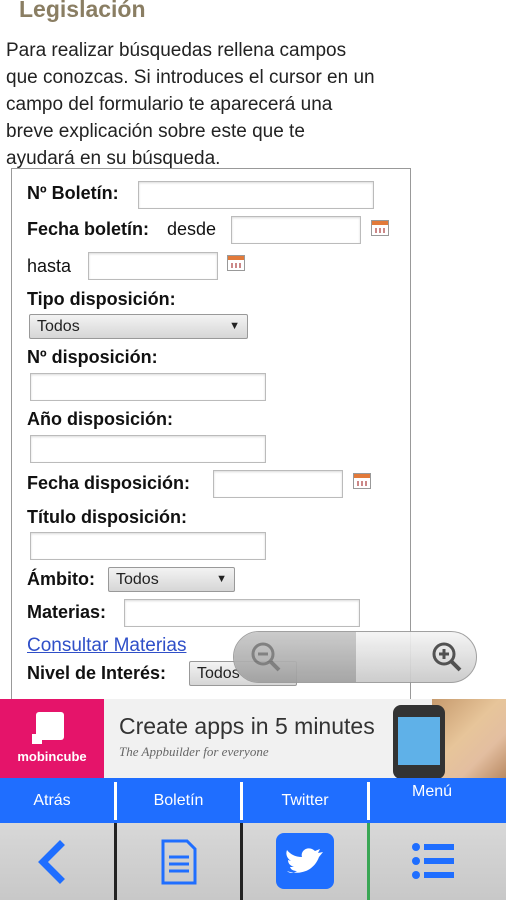  Describe the element at coordinates (88, 229) in the screenshot. I see `fecha-boletin-label: Fecha boletín:` at that location.